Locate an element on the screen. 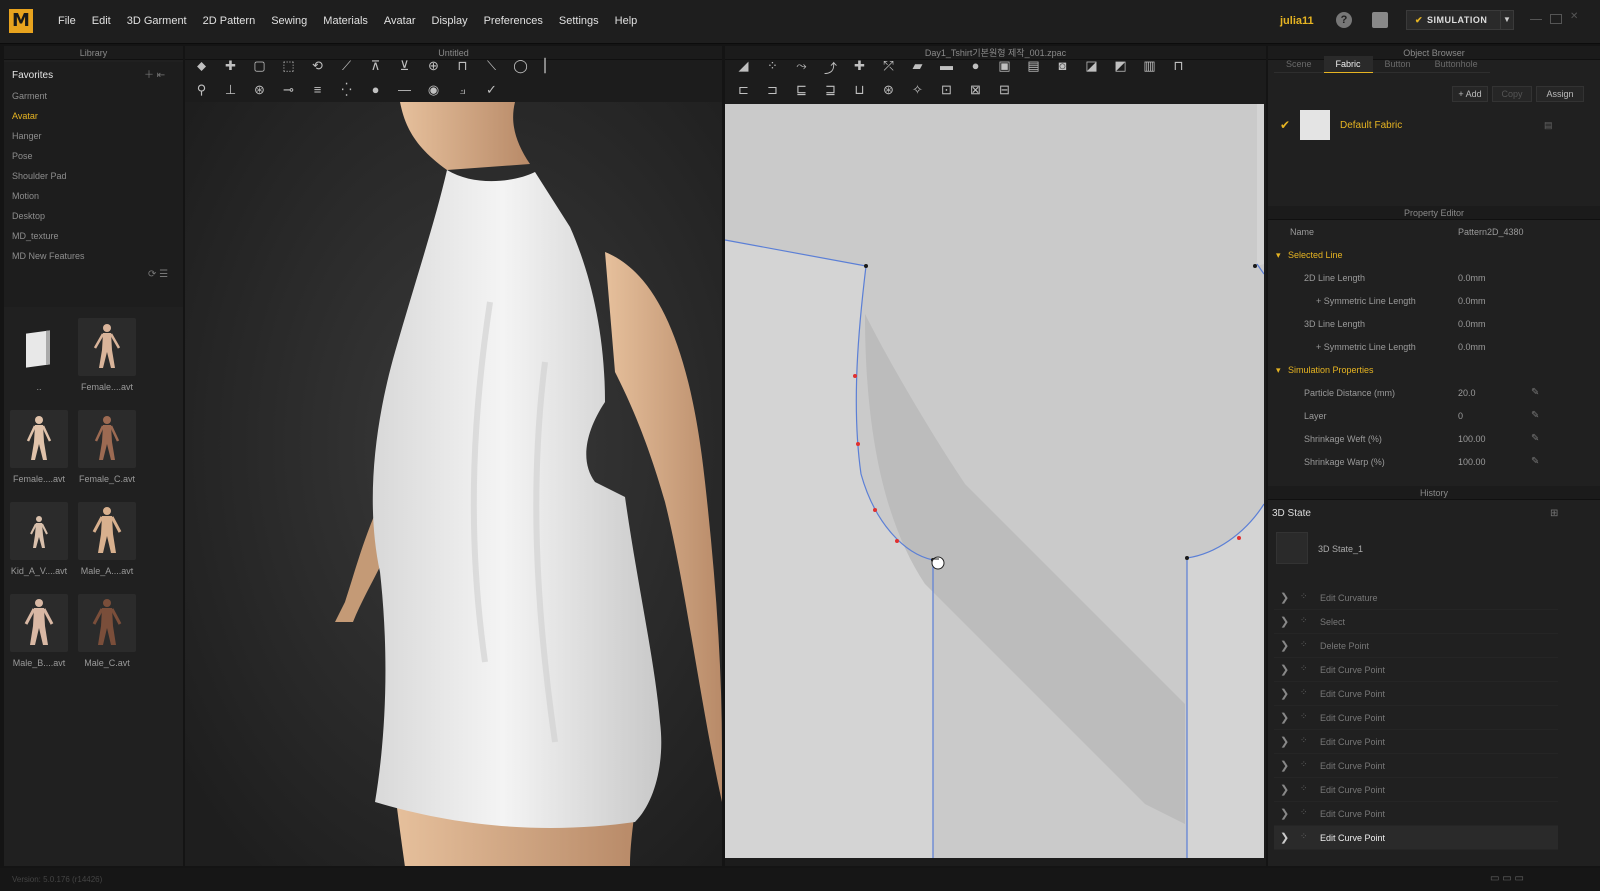 This screenshot has width=1600, height=891. select-point-icon: ✧ is located at coordinates (917, 90).